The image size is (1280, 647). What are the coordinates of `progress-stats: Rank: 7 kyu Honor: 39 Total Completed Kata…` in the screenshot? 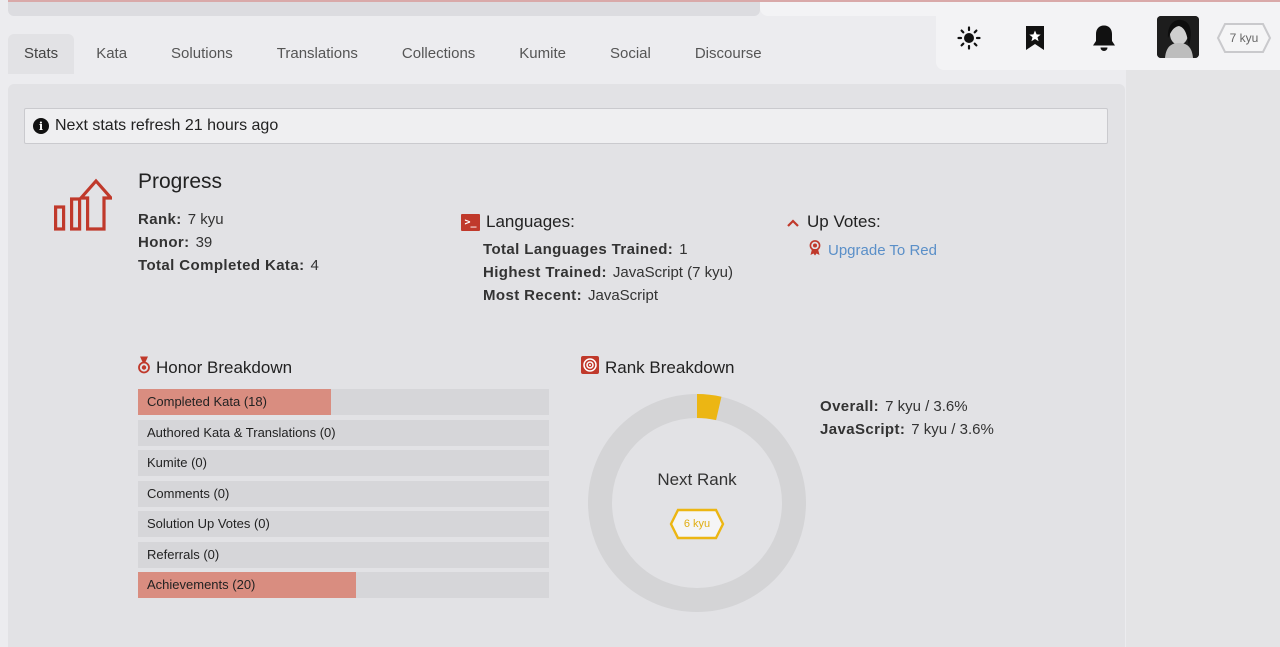 It's located at (228, 242).